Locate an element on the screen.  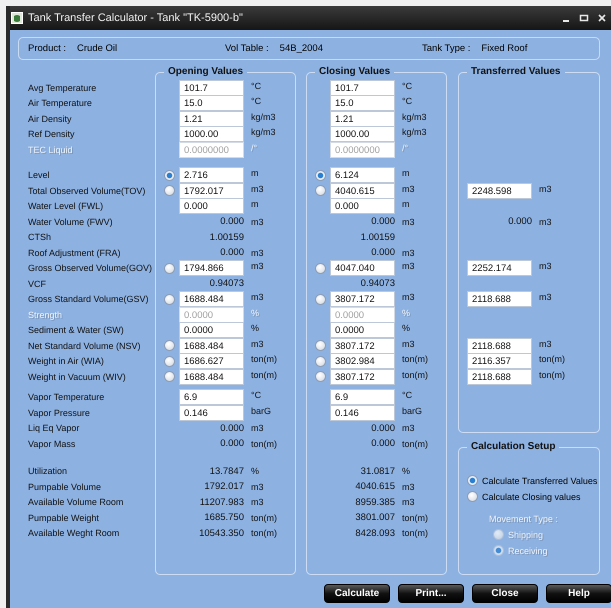
input-field: 2116.357 is located at coordinates (499, 361).